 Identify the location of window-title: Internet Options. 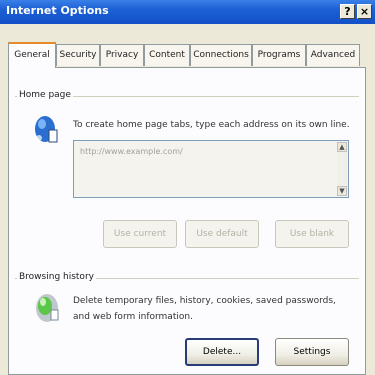
(57, 10).